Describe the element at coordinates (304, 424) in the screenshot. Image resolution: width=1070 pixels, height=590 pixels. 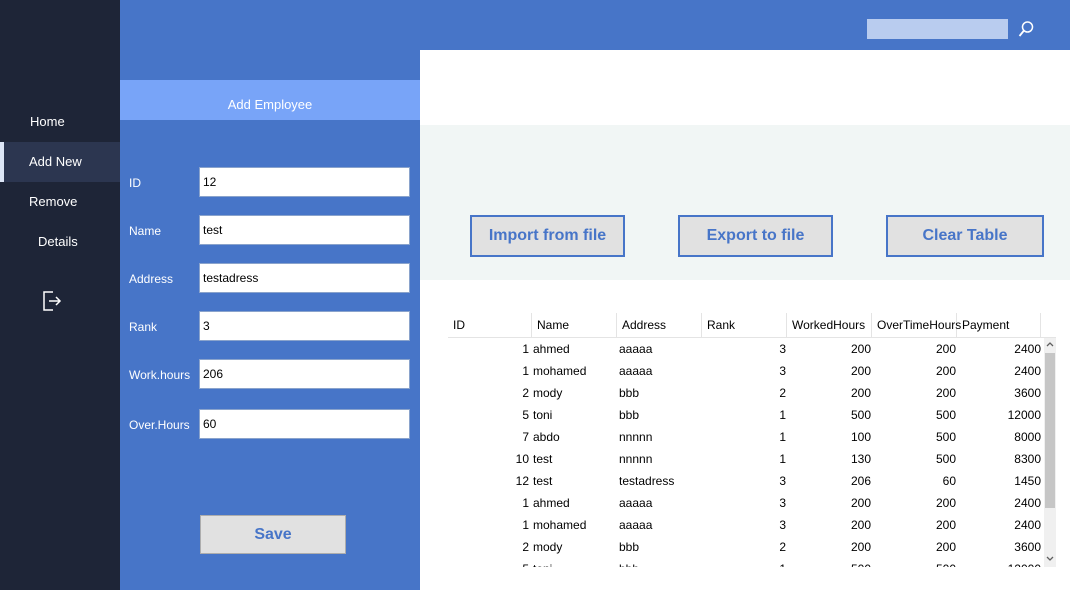
I see `over-hours-field` at that location.